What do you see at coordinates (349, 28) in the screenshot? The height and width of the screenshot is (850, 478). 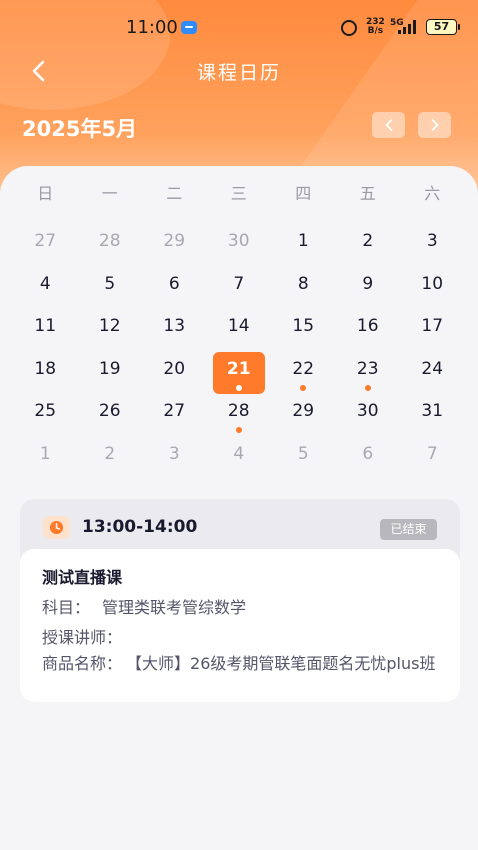 I see `alarm-icon` at bounding box center [349, 28].